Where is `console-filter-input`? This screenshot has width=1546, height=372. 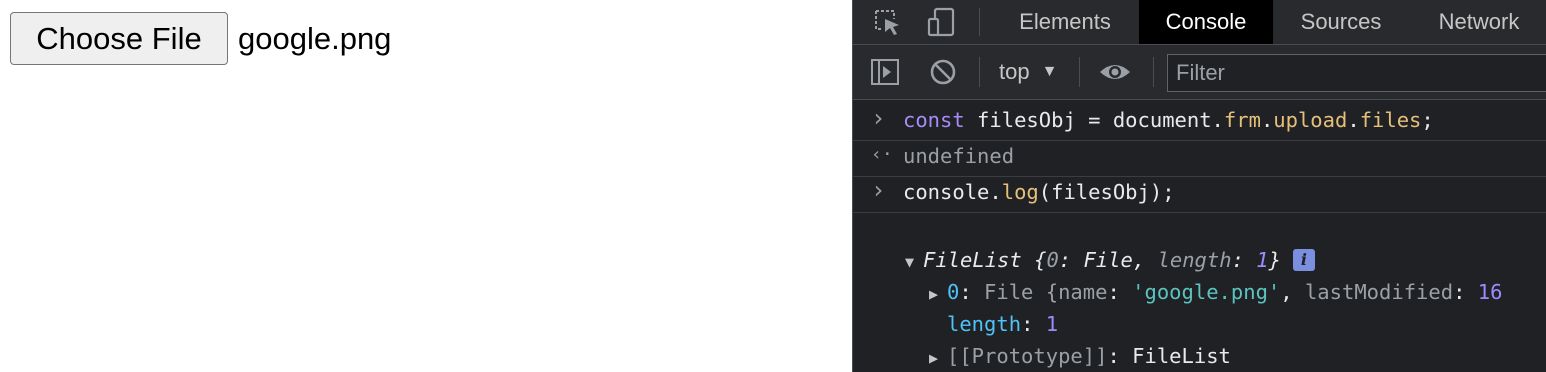
console-filter-input is located at coordinates (1356, 73).